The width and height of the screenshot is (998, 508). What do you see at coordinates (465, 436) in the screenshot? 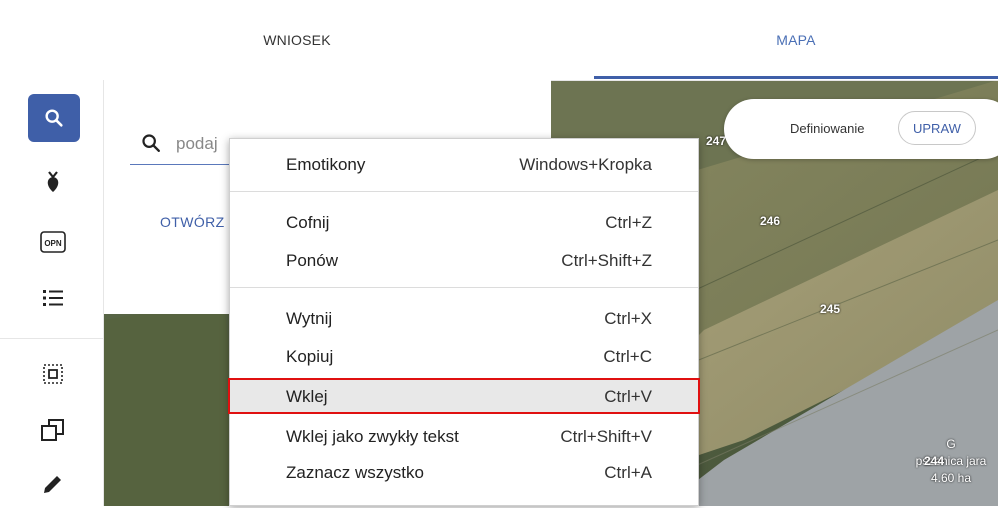
I see `menu-item-paste-plain: Wklej jako zwykły tekst Ctrl+Shift+V` at bounding box center [465, 436].